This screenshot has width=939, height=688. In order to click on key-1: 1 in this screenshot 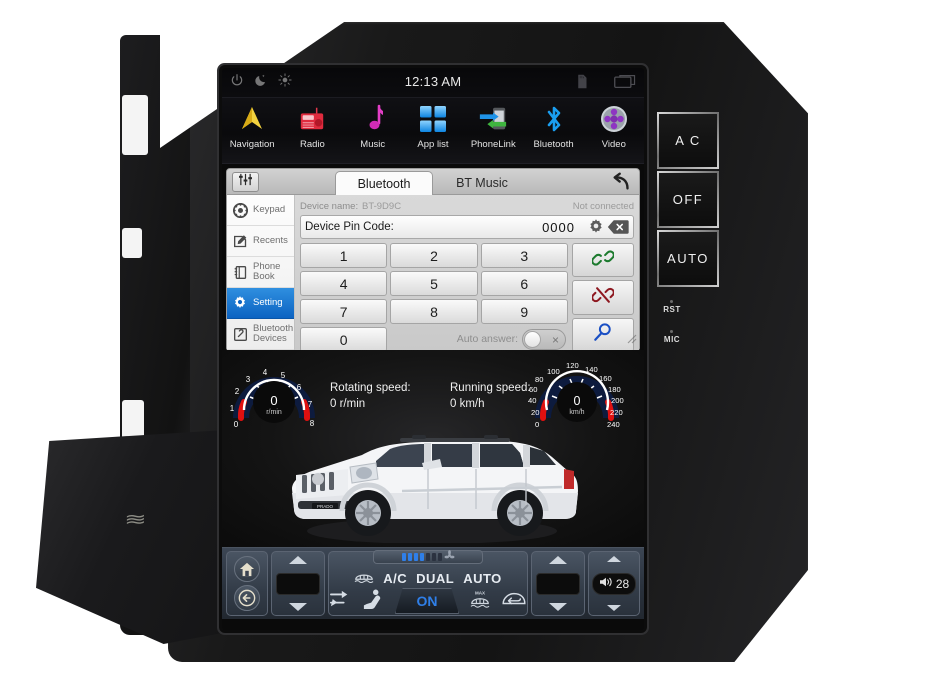, I will do `click(344, 255)`.